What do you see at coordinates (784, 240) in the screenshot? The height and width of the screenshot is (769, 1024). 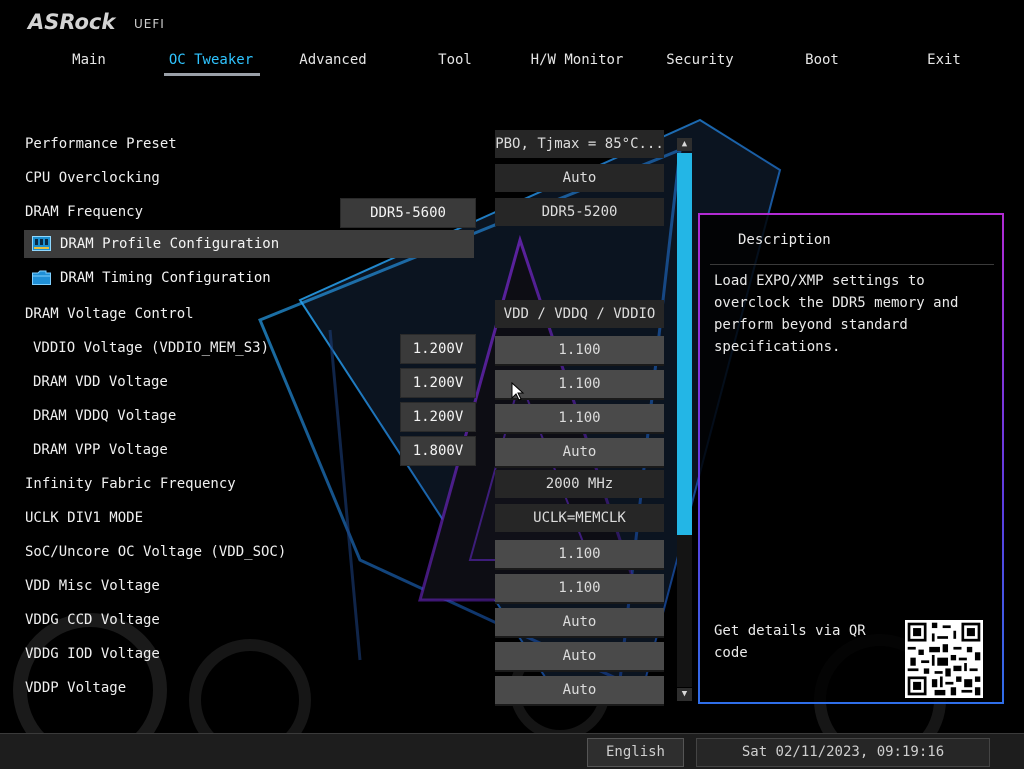 I see `description-title: Description` at bounding box center [784, 240].